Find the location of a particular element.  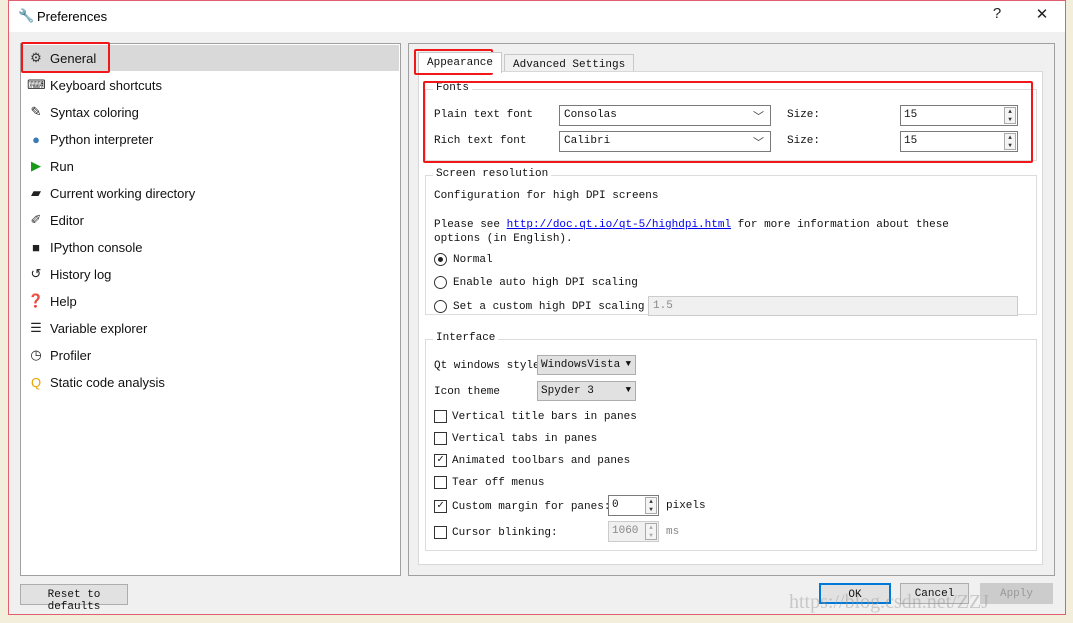

window-title: Preferences is located at coordinates (72, 16).